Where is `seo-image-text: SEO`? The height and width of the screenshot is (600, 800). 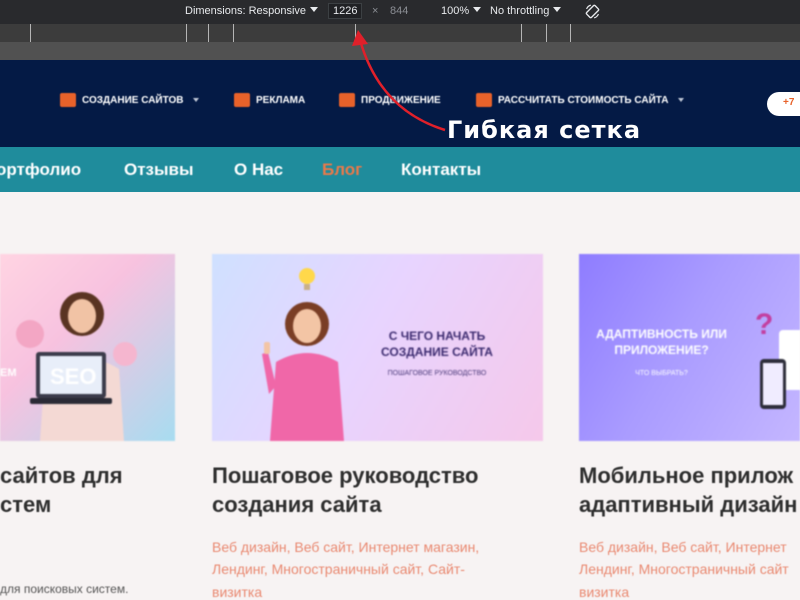 seo-image-text: SEO is located at coordinates (73, 376).